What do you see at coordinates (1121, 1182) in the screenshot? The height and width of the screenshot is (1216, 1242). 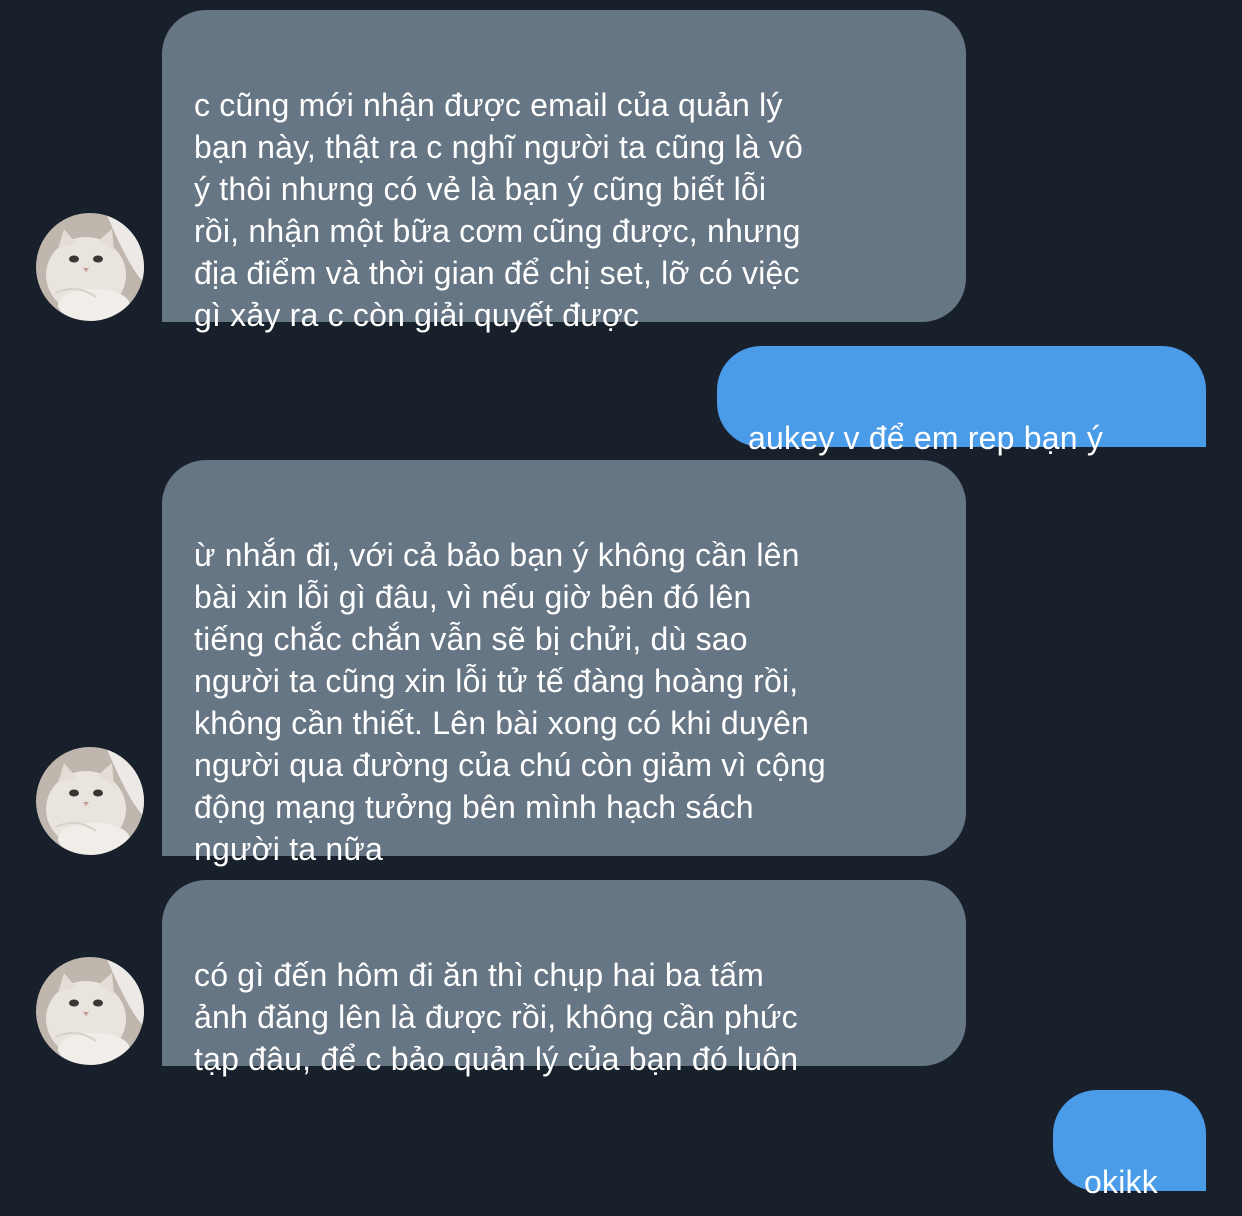 I see `message-text: okikk` at bounding box center [1121, 1182].